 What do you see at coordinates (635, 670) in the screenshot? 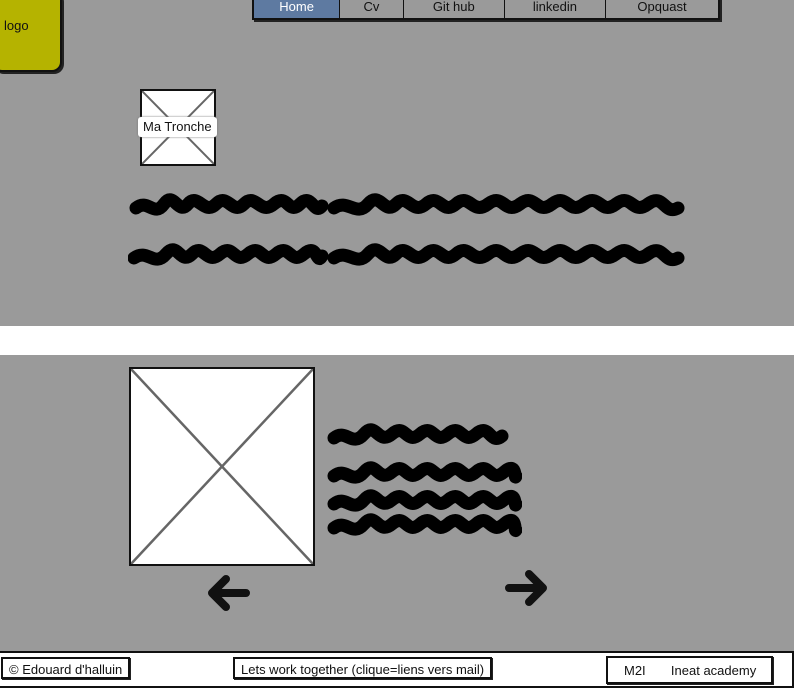
I see `footer-school-m2i: M2I` at bounding box center [635, 670].